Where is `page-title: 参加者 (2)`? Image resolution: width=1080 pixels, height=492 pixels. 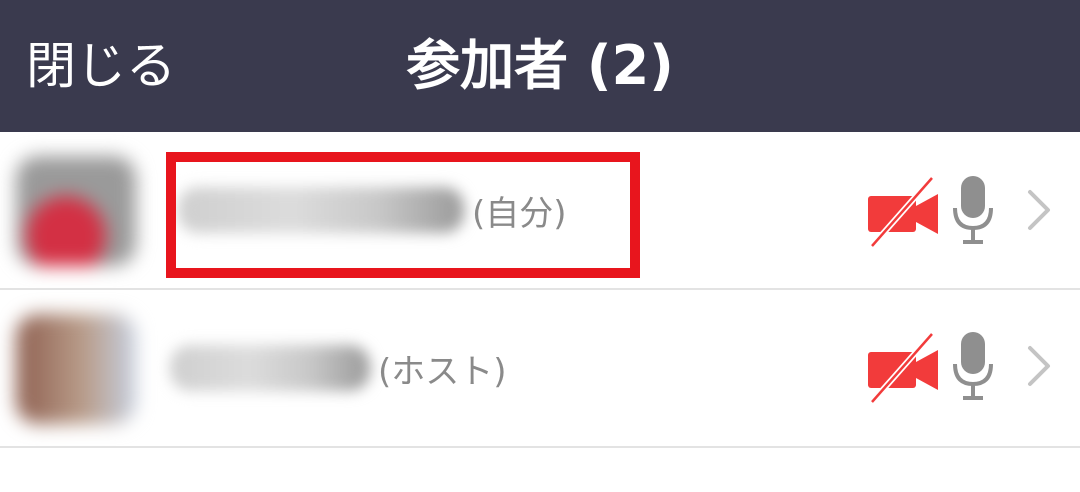
page-title: 参加者 (2) is located at coordinates (540, 65).